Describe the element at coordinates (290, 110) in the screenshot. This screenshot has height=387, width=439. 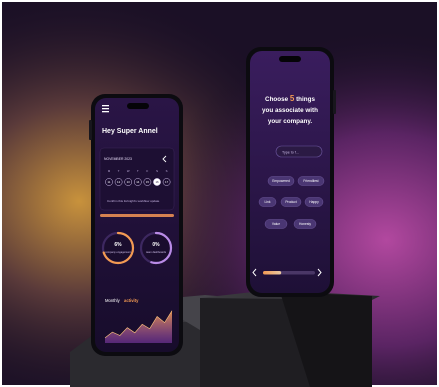
I see `heading-line2: you associate with` at that location.